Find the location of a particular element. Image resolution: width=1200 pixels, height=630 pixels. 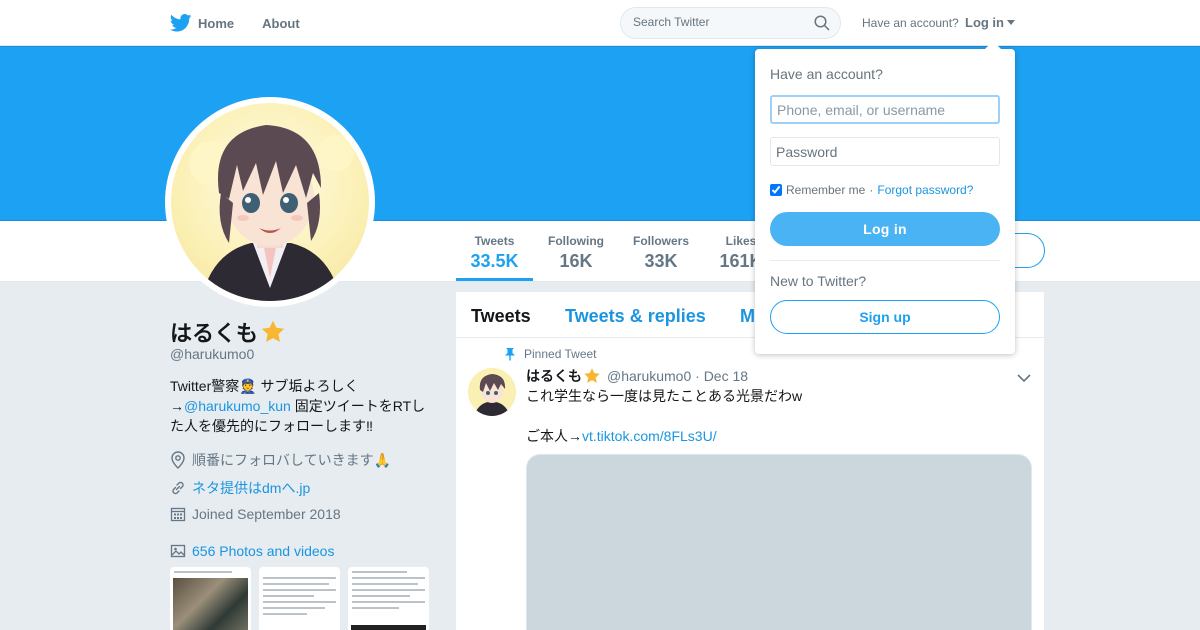

remember-me-label: Remember me is located at coordinates (826, 190).